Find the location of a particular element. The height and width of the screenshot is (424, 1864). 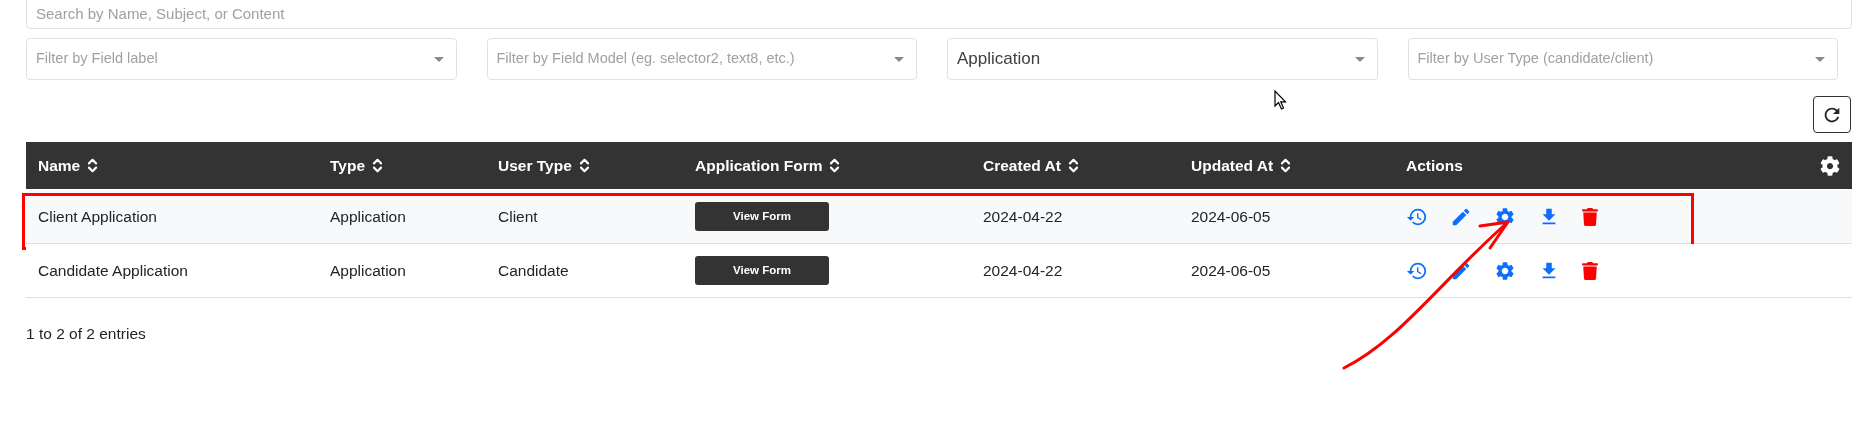

table-cell: Client Application is located at coordinates (97, 216).